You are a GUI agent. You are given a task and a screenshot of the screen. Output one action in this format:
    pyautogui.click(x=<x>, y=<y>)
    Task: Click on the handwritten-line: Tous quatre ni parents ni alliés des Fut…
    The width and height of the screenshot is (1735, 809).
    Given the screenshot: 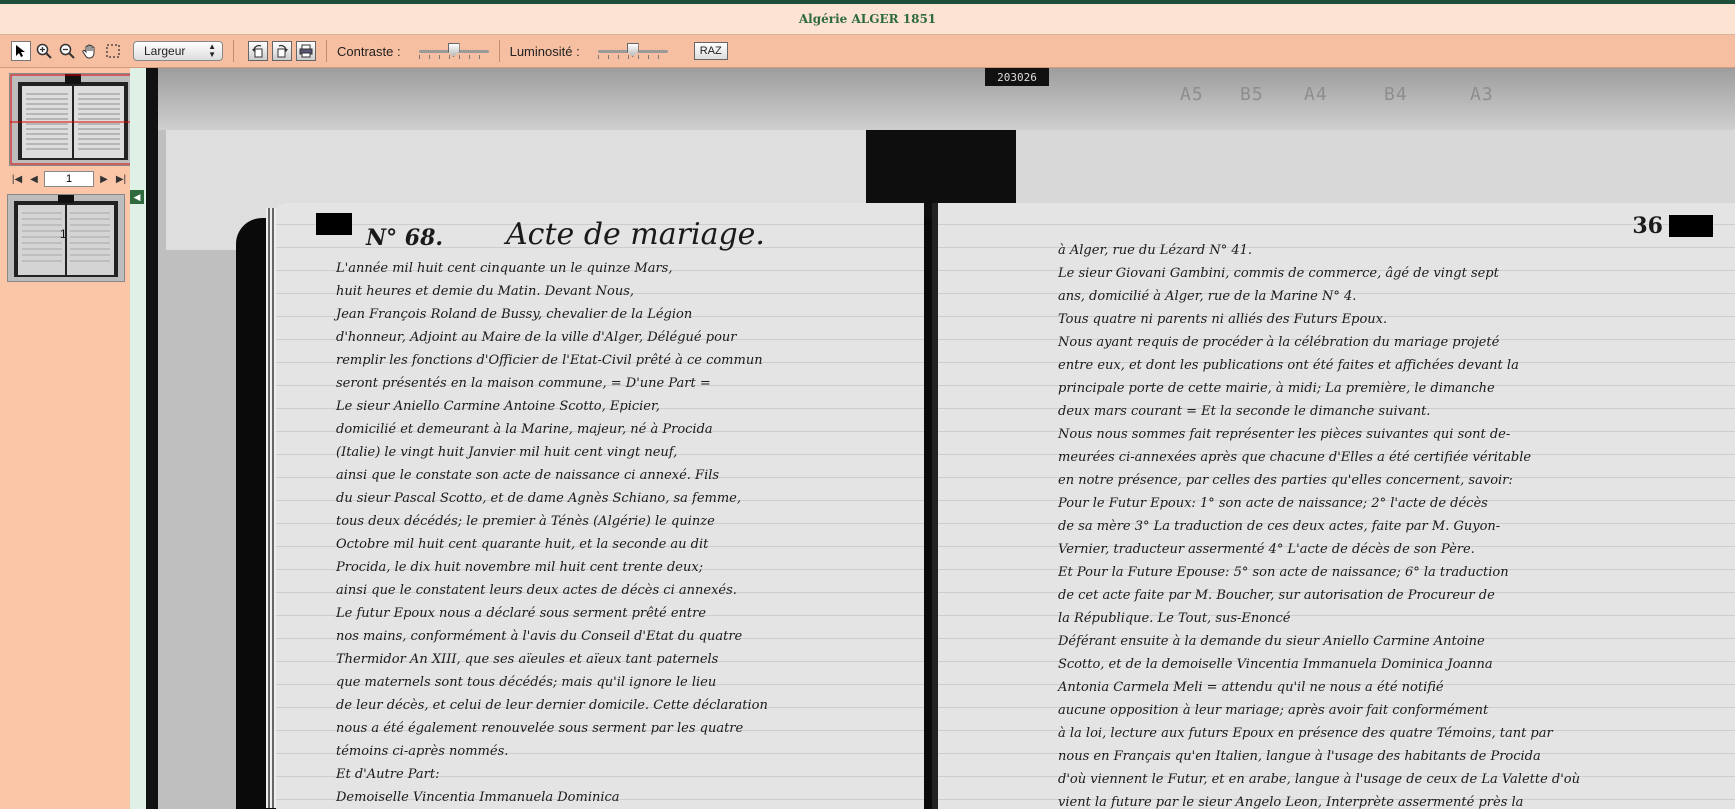 What is the action you would take?
    pyautogui.click(x=1223, y=319)
    